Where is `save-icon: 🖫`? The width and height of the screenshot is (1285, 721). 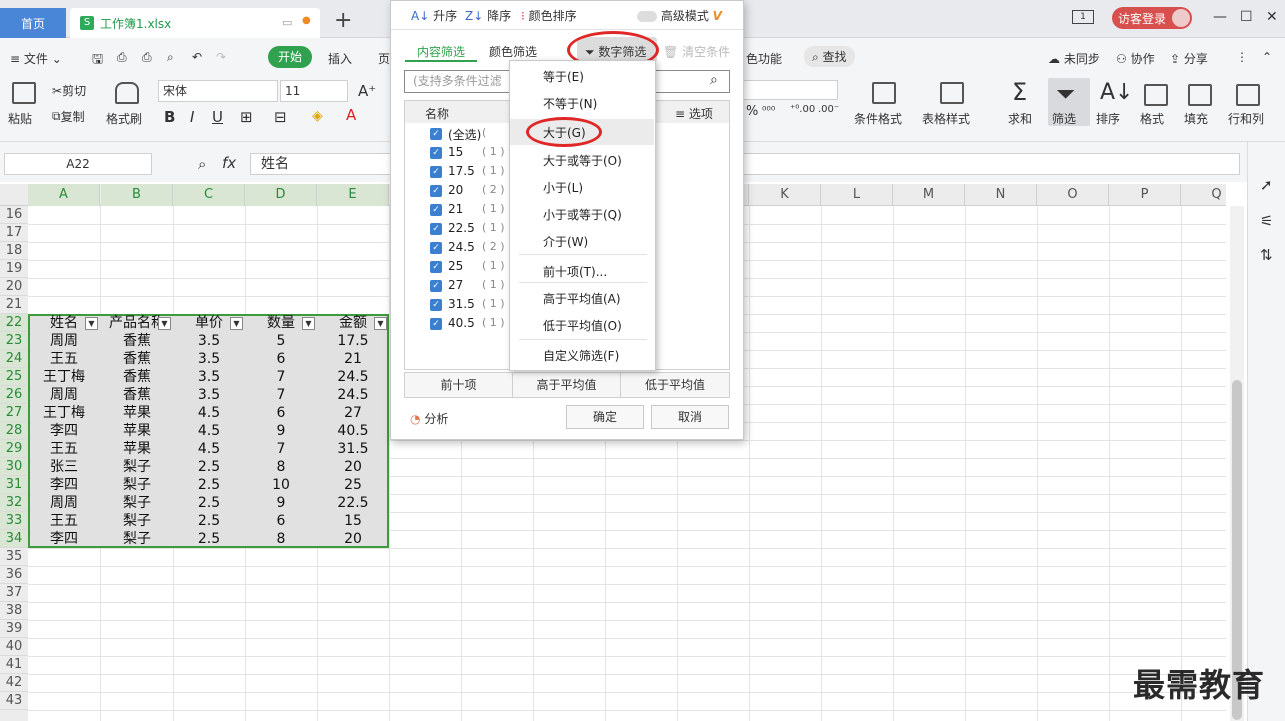 save-icon: 🖫 is located at coordinates (97, 61).